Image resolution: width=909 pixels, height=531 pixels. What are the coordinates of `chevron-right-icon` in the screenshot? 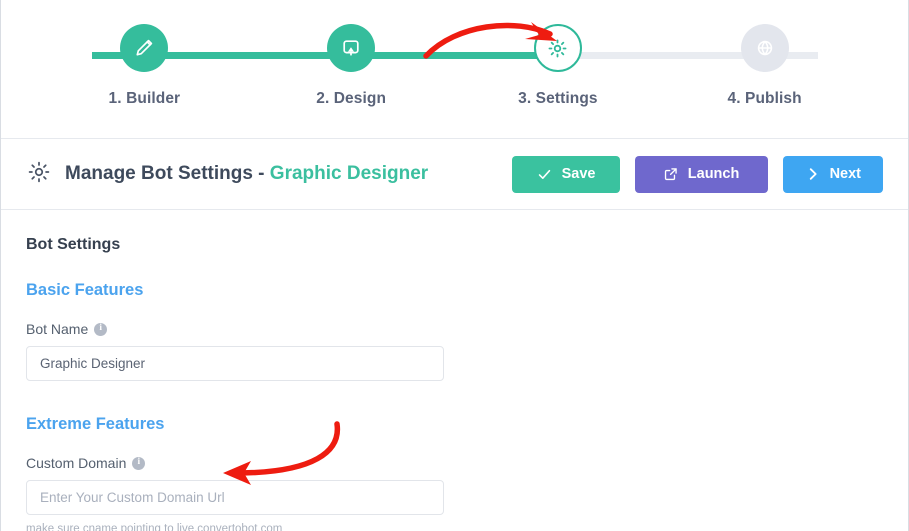 It's located at (813, 174).